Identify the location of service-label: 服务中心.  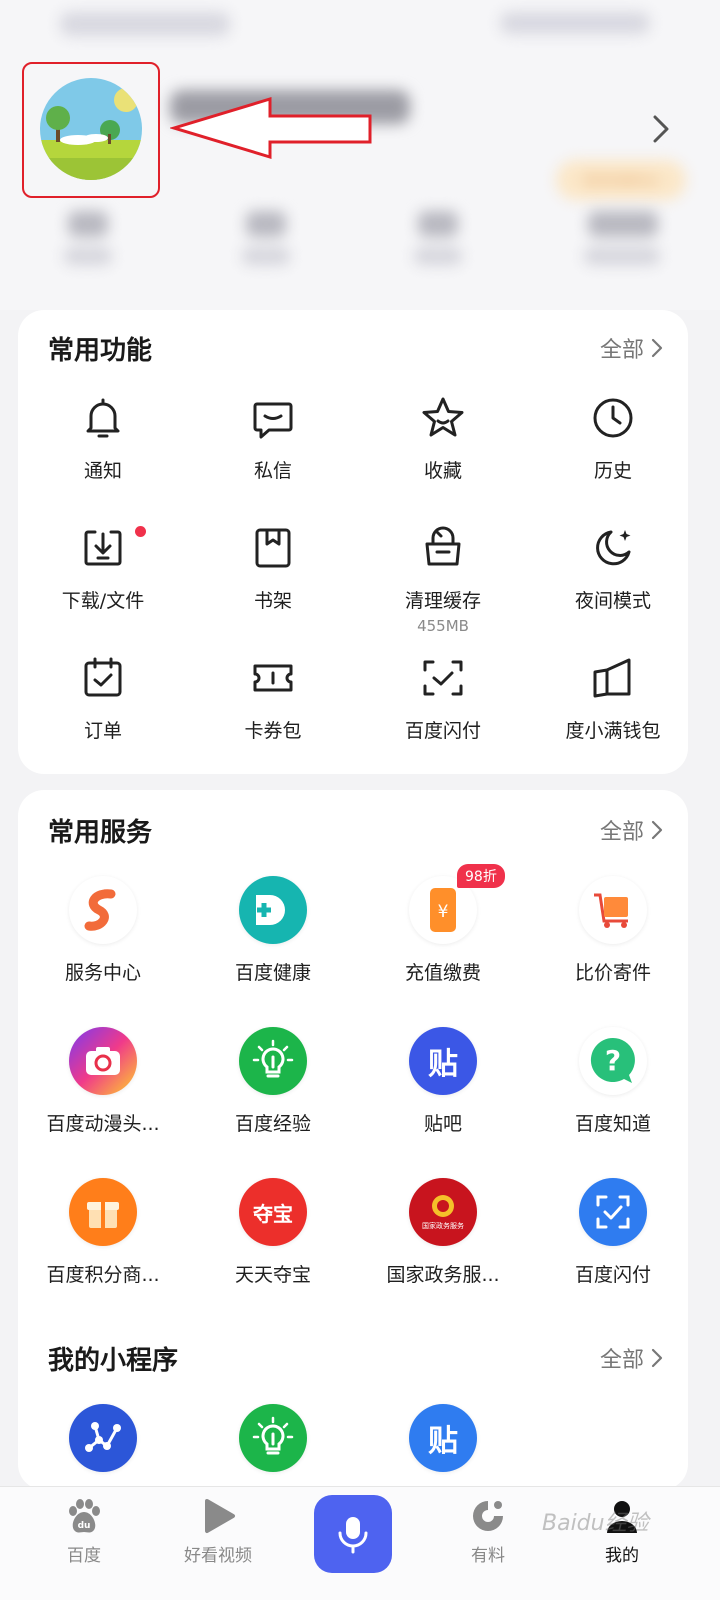
(102, 973).